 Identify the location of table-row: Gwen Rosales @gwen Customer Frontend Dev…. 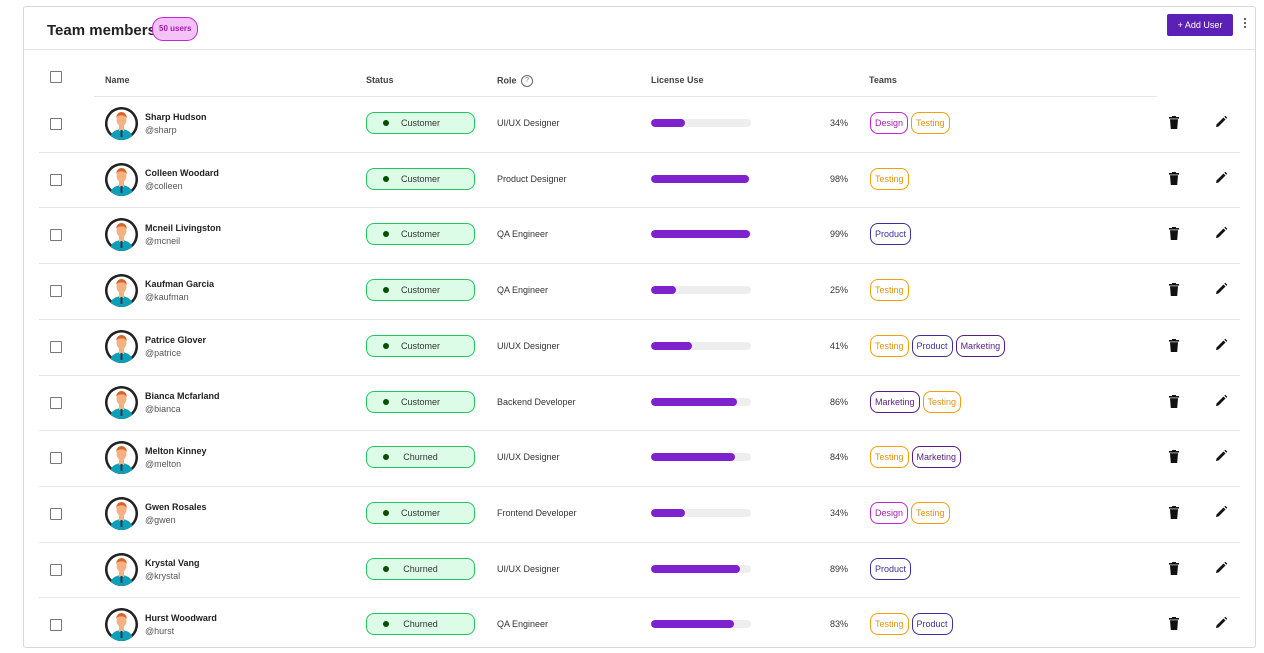
(639, 514).